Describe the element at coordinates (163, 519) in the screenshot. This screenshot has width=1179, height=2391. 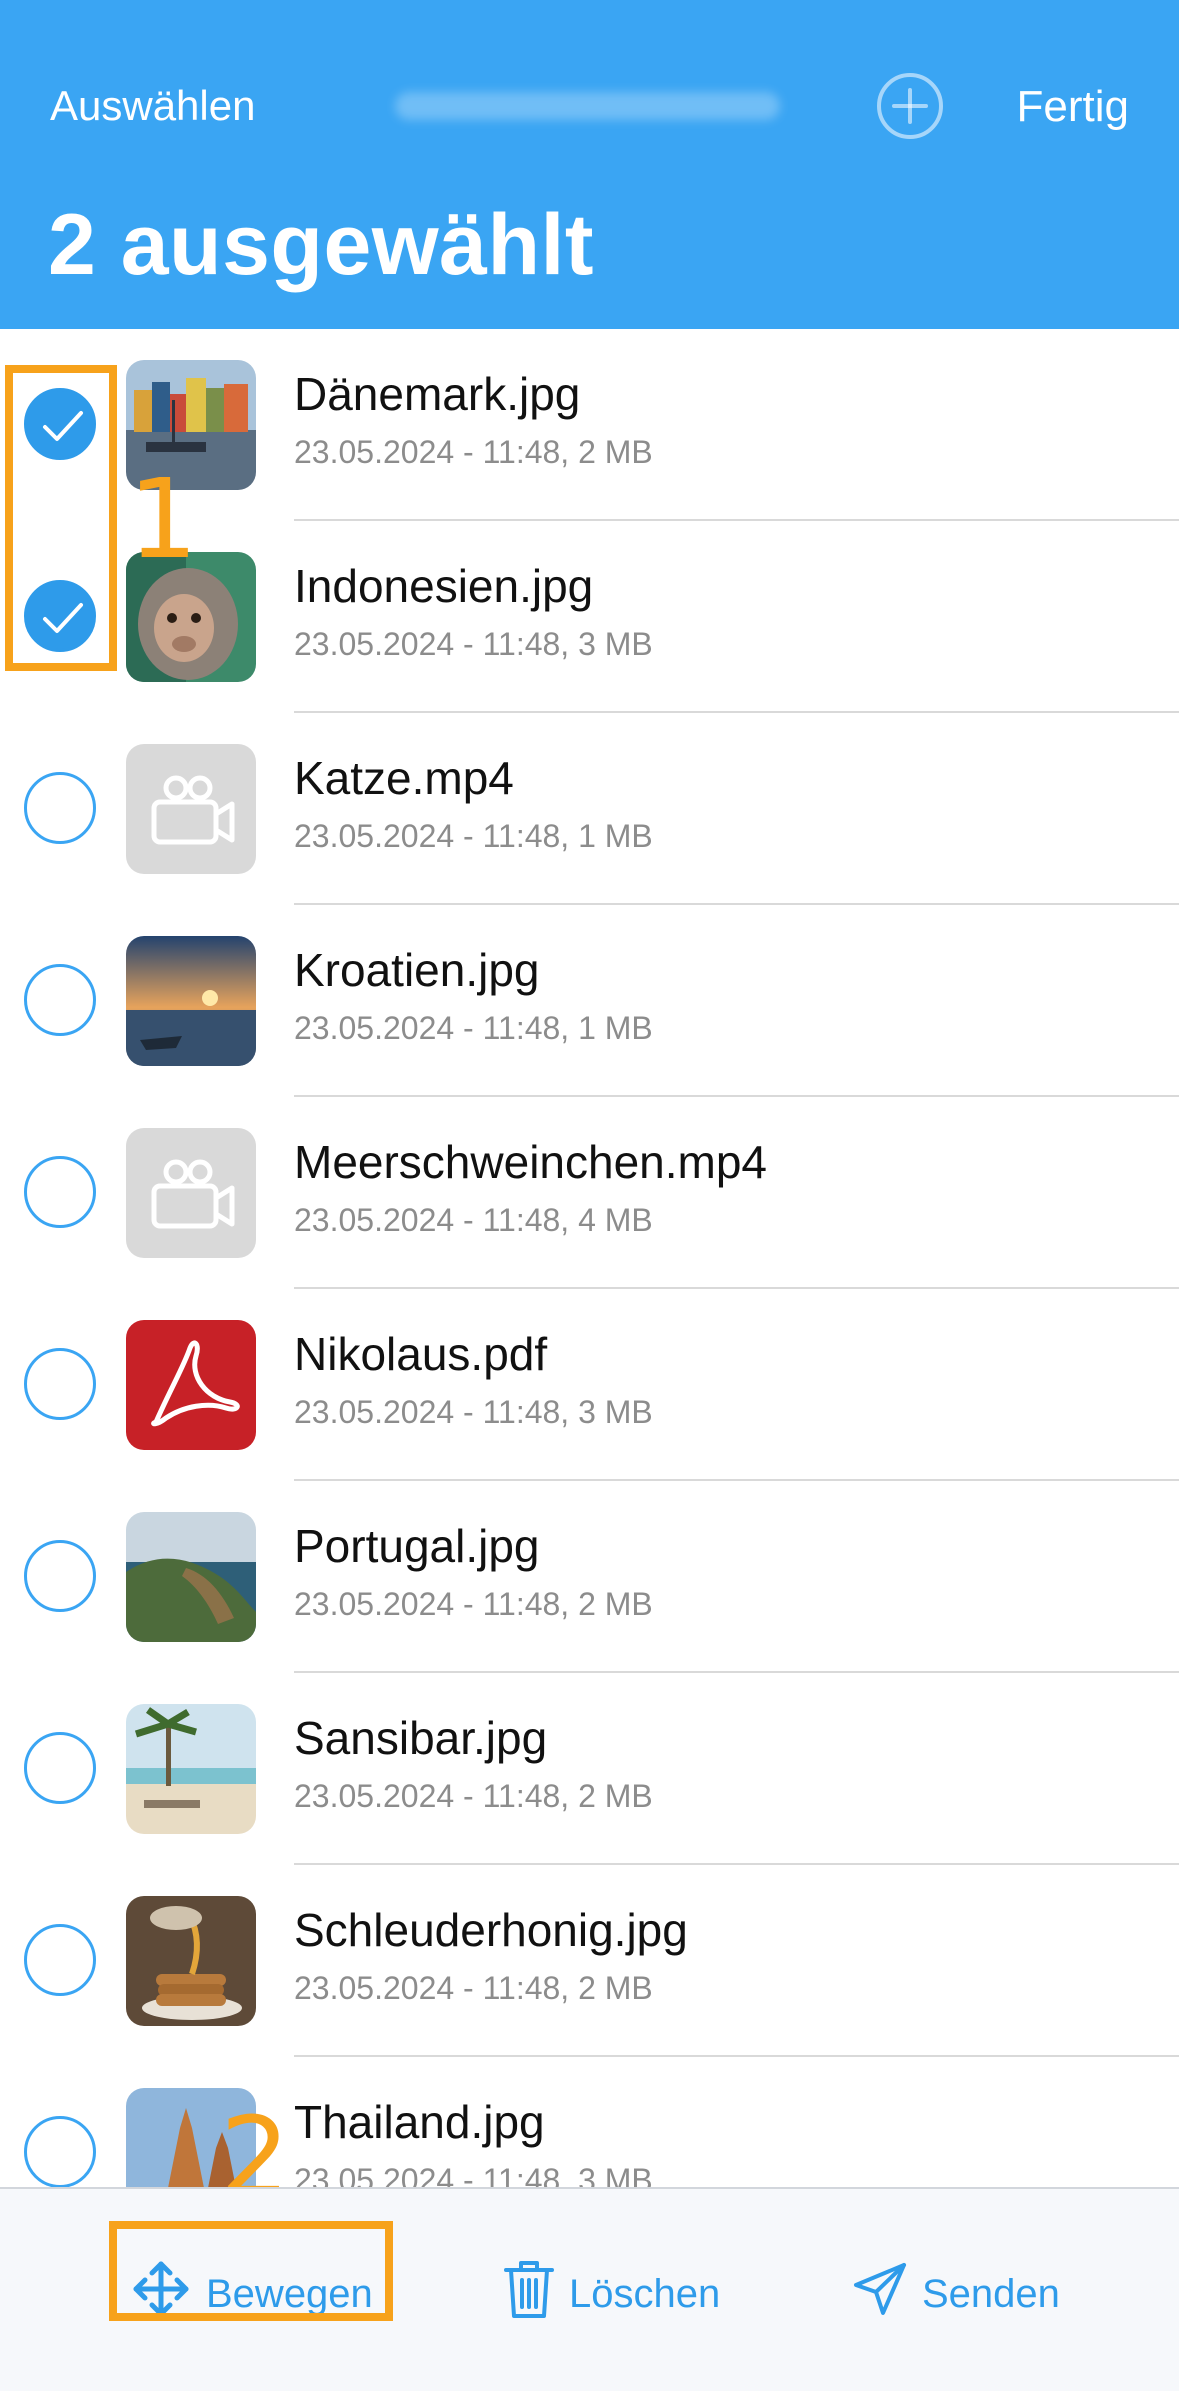
I see `annotation-number-1: 1` at that location.